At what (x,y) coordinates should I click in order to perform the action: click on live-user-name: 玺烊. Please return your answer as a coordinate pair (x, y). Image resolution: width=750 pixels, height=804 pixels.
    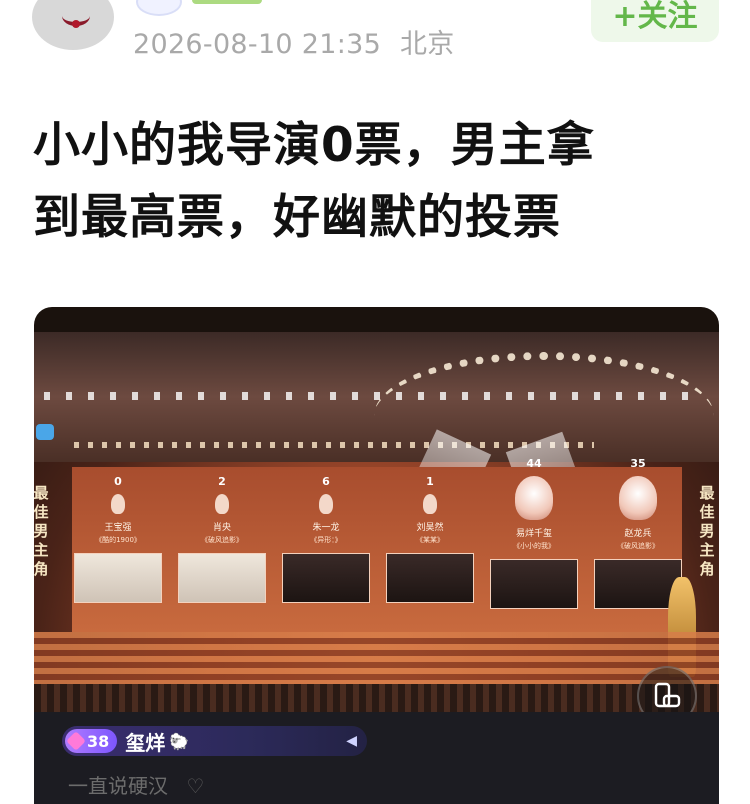
    Looking at the image, I should click on (145, 742).